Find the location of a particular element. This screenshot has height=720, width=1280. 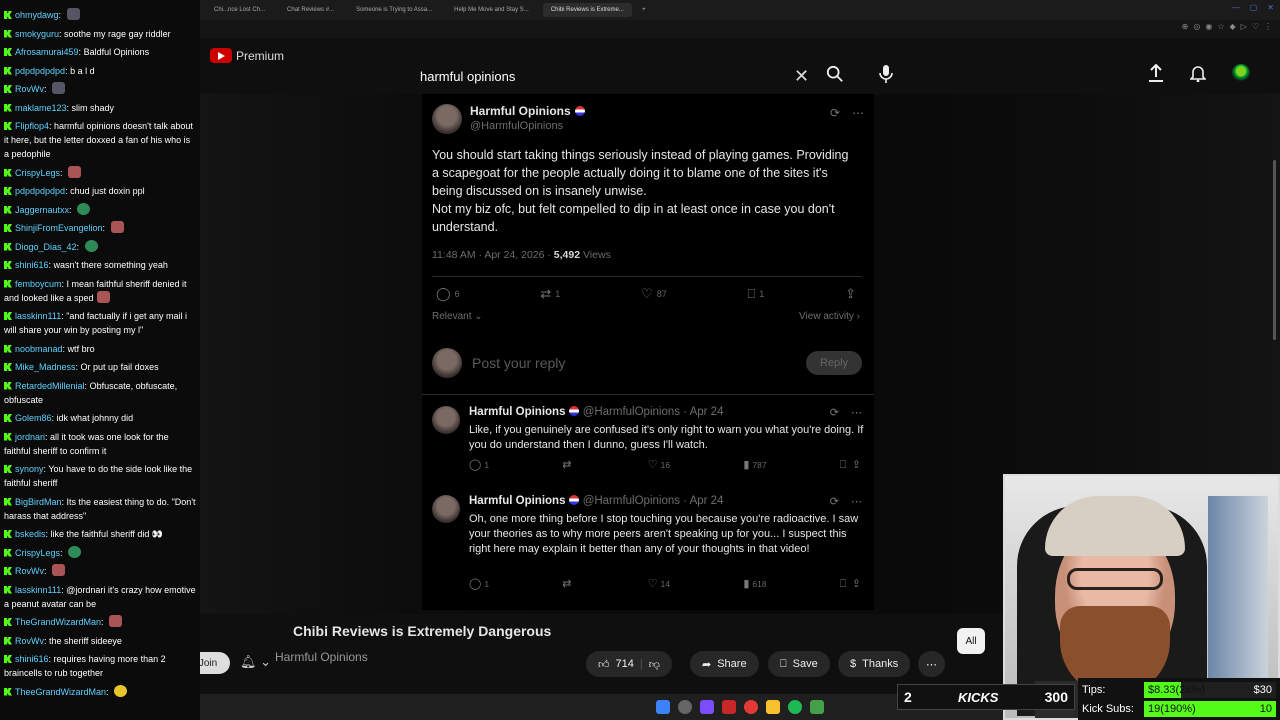

minimize-icon: — is located at coordinates (1236, 7).